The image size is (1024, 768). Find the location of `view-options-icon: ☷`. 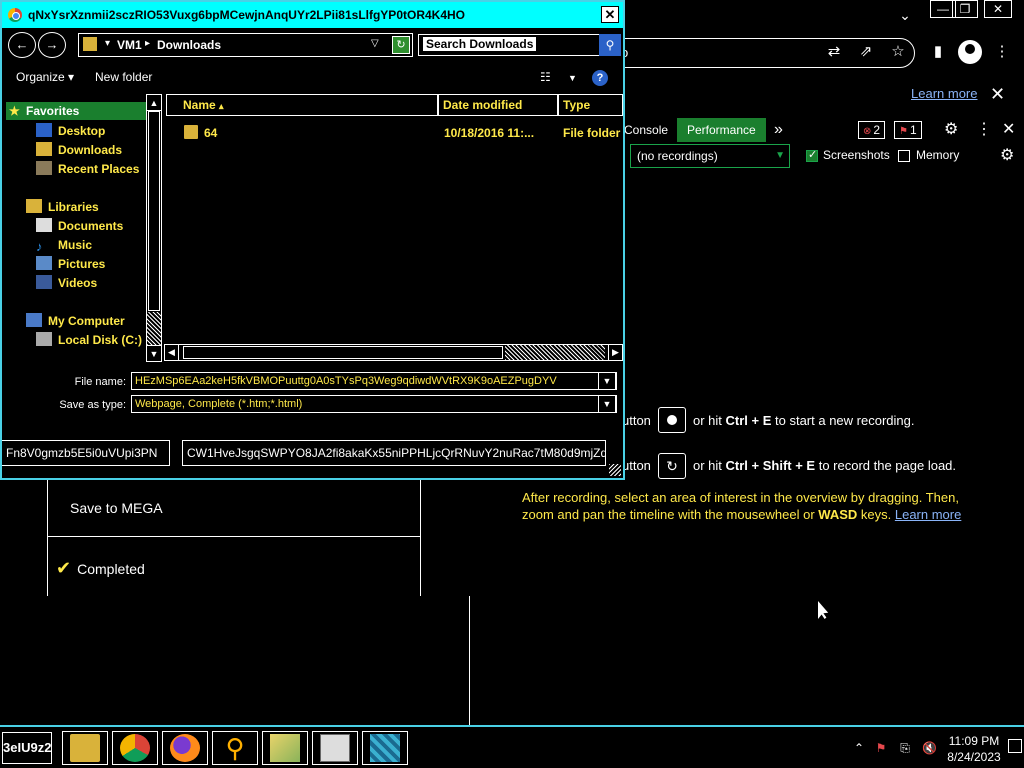

view-options-icon: ☷ is located at coordinates (545, 77).